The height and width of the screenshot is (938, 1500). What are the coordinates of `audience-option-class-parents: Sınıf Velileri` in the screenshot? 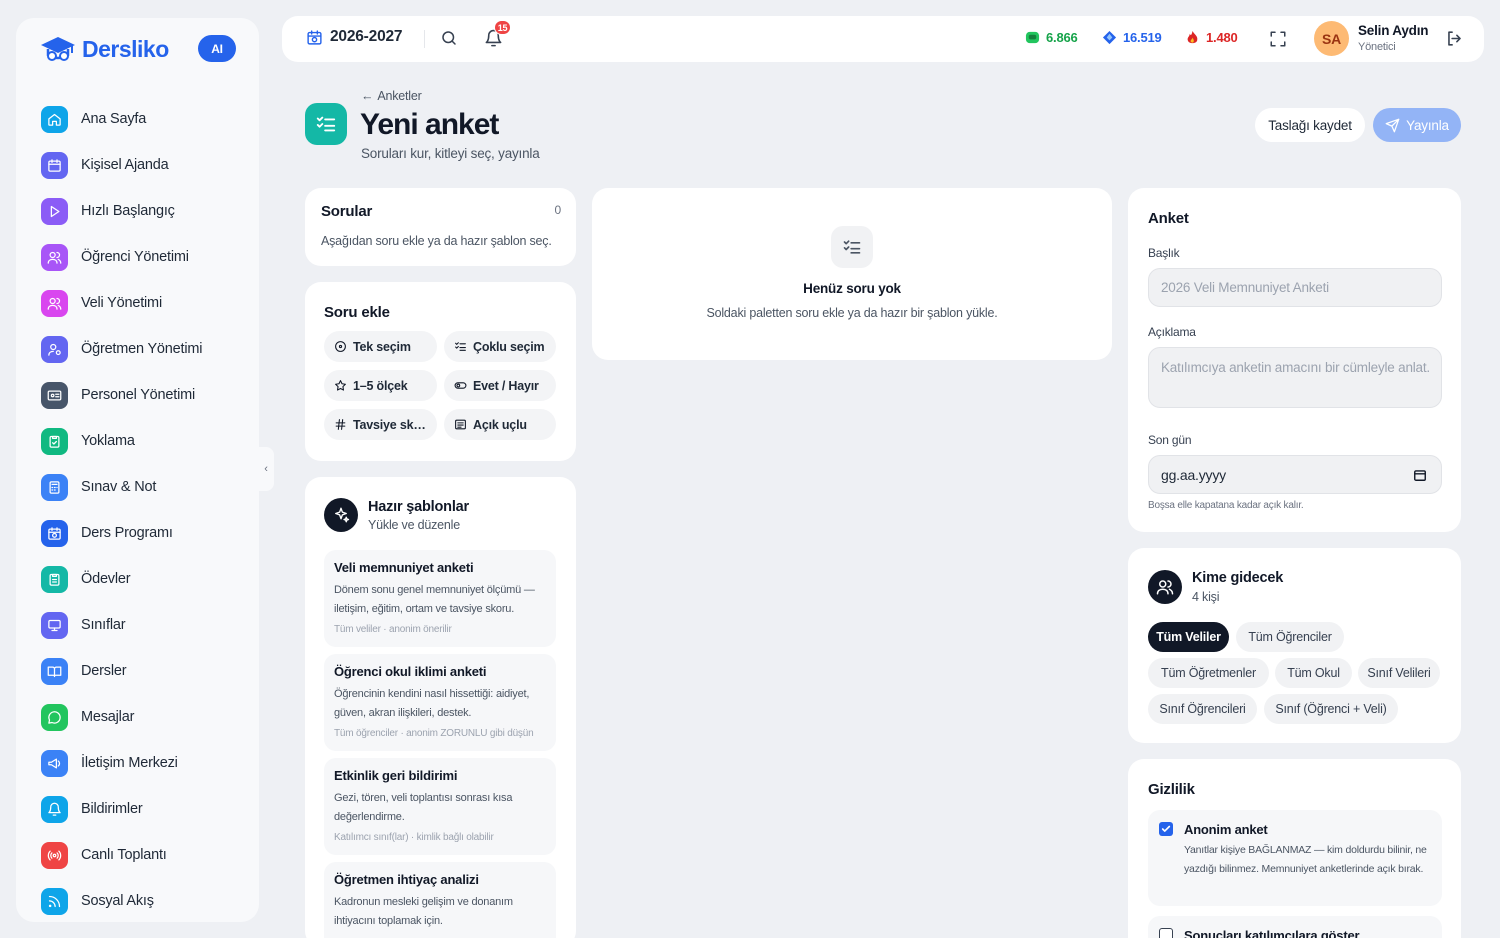 It's located at (1399, 673).